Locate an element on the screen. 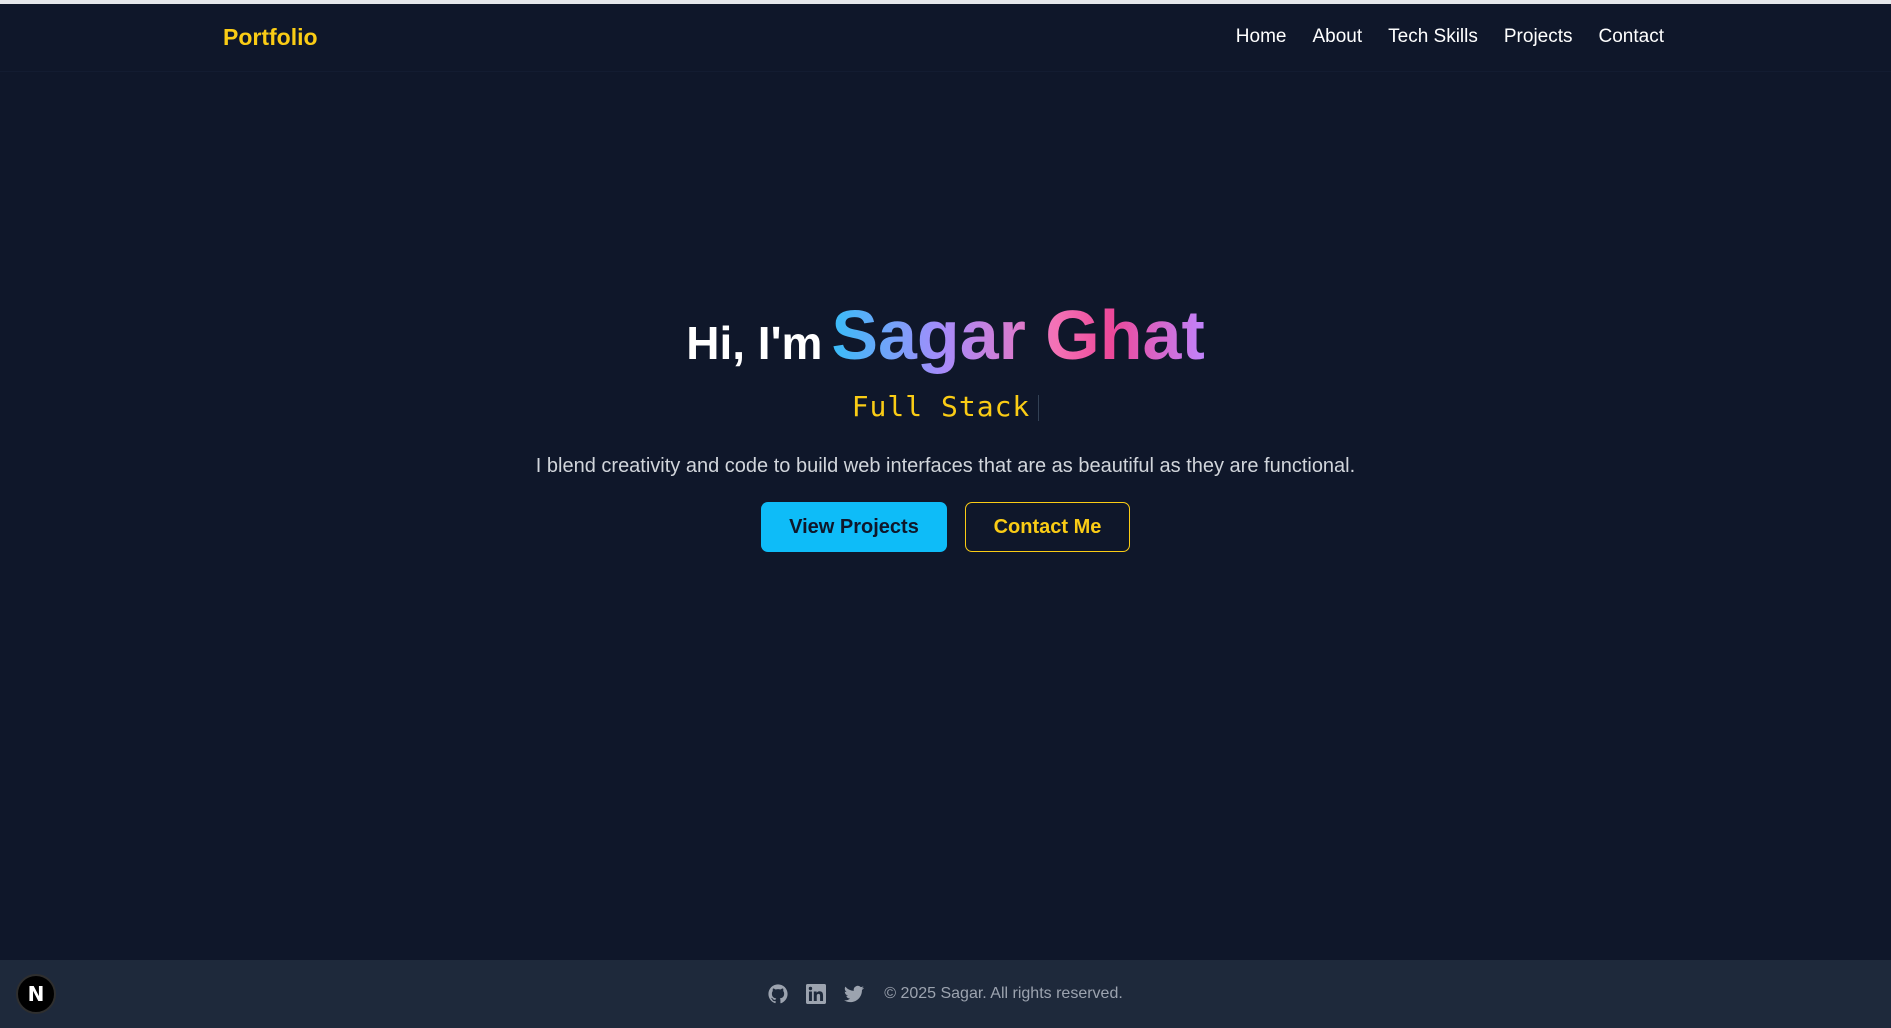 This screenshot has height=1028, width=1891. nav-link-about: About is located at coordinates (1337, 36).